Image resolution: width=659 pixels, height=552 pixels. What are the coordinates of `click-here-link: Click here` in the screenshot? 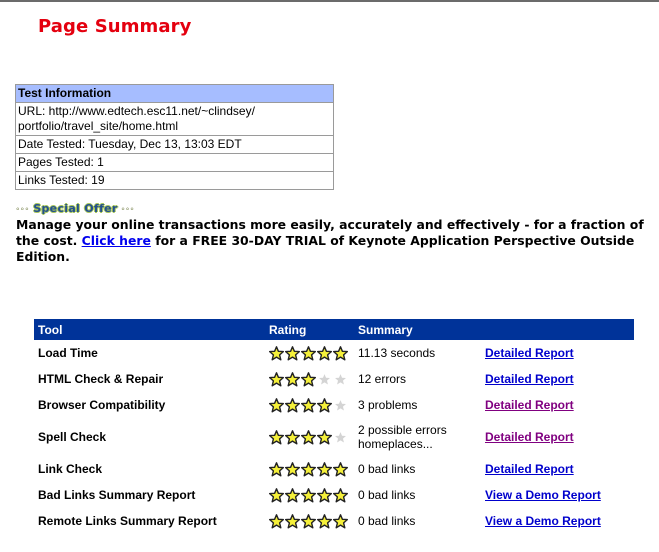 It's located at (116, 240).